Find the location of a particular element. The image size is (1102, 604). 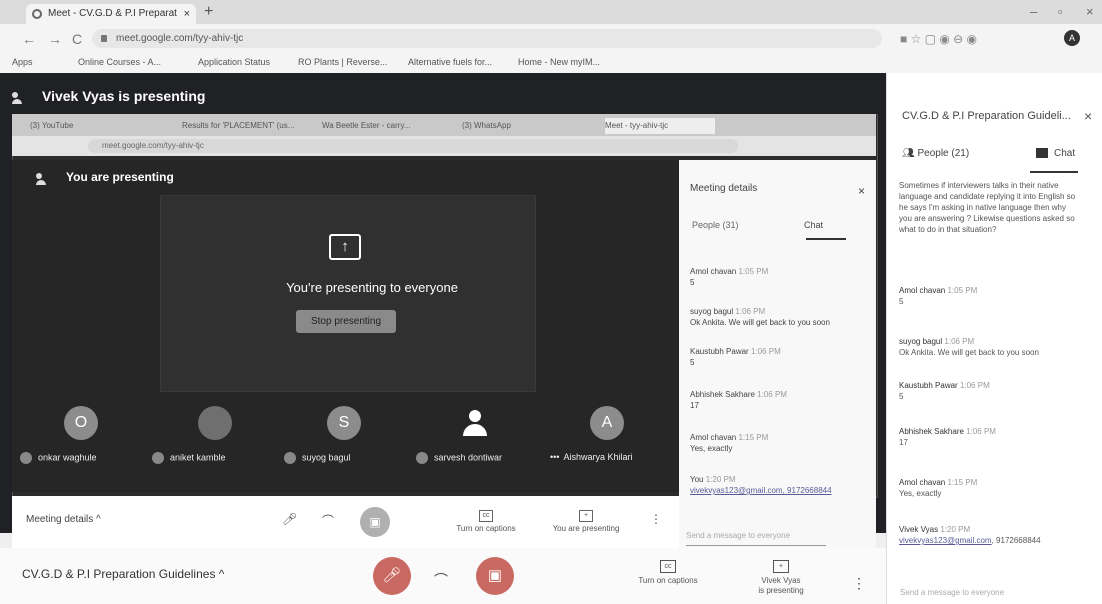

present-screen-icon: ↑ is located at coordinates (345, 247).